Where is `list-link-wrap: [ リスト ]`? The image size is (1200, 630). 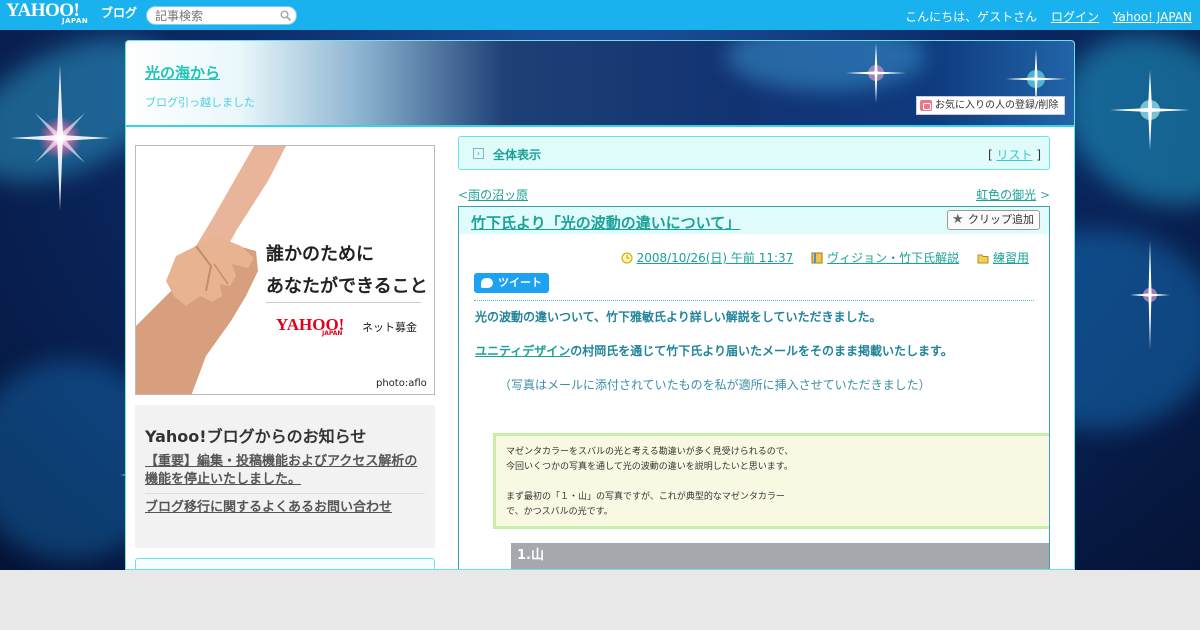 list-link-wrap: [ リスト ] is located at coordinates (1014, 154).